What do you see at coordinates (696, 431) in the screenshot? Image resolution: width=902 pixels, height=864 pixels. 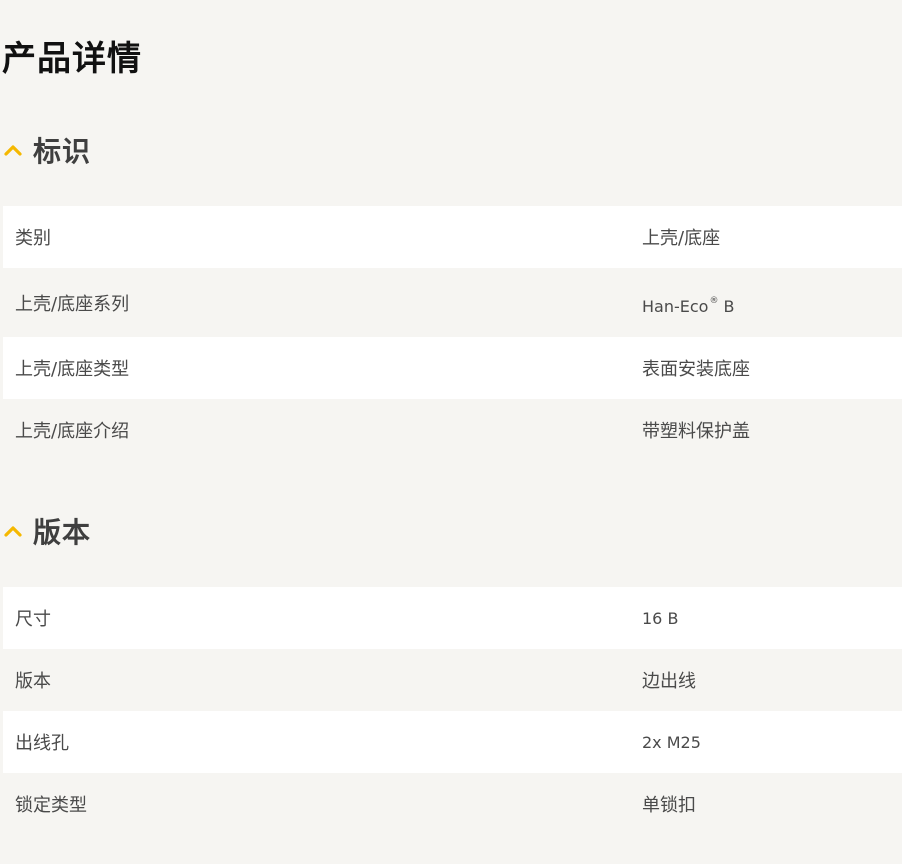 I see `spec-value: 带塑料保护盖` at bounding box center [696, 431].